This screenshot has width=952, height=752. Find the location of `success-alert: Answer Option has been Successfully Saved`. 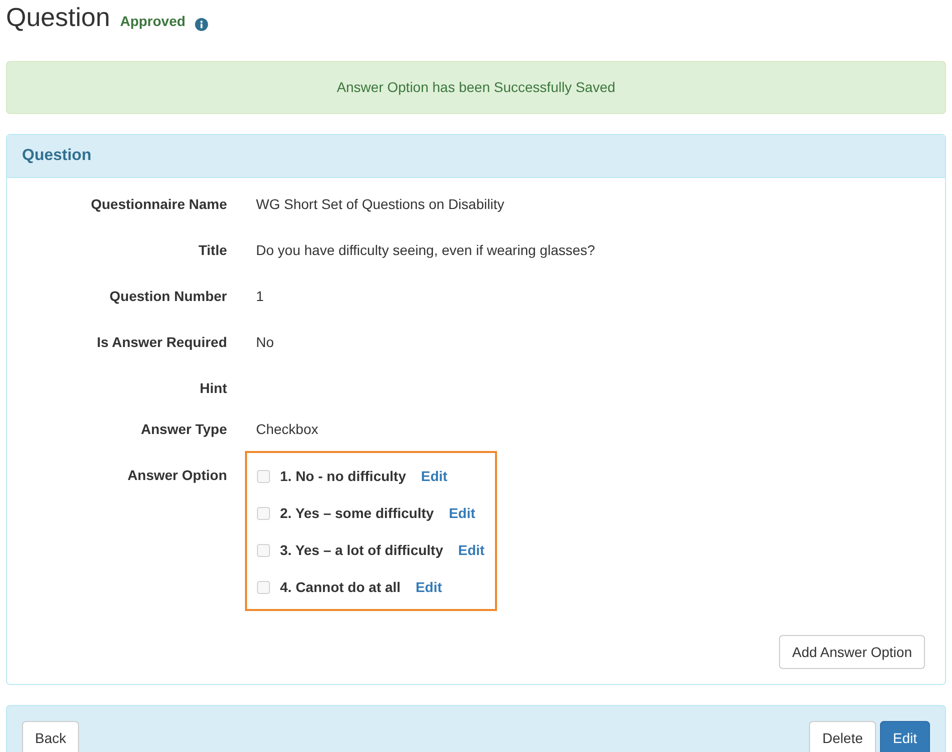

success-alert: Answer Option has been Successfully Saved is located at coordinates (476, 87).